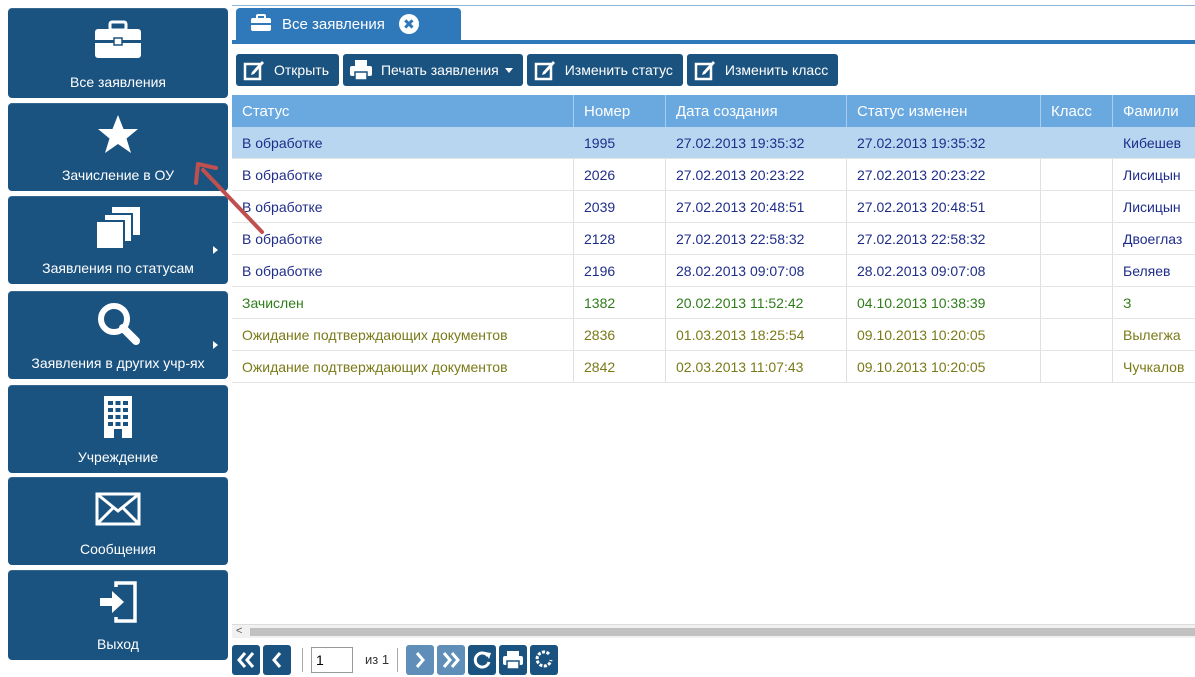  What do you see at coordinates (776, 70) in the screenshot?
I see `change-class-label: Изменить класс` at bounding box center [776, 70].